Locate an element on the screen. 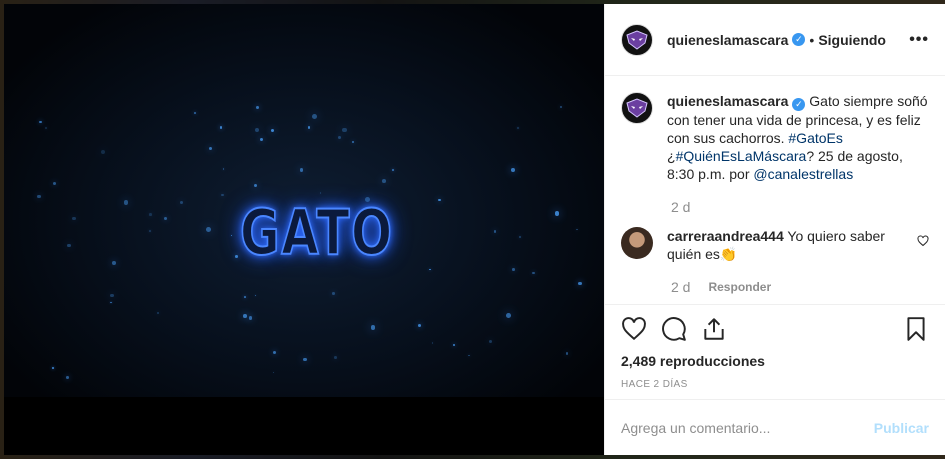 The image size is (945, 459). comment-meta: 2 d Responder is located at coordinates (800, 287).